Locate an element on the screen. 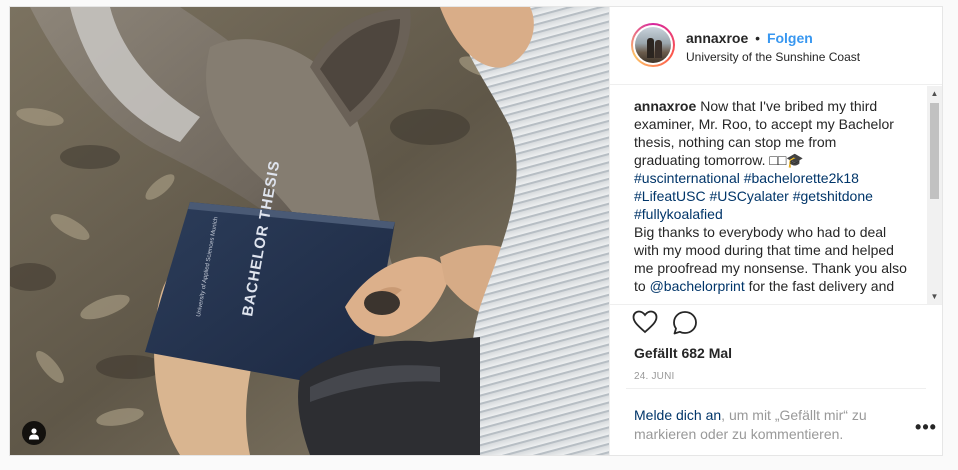 This screenshot has width=958, height=470. caption-line: graduating tomorrow. □□🎓 is located at coordinates (719, 160).